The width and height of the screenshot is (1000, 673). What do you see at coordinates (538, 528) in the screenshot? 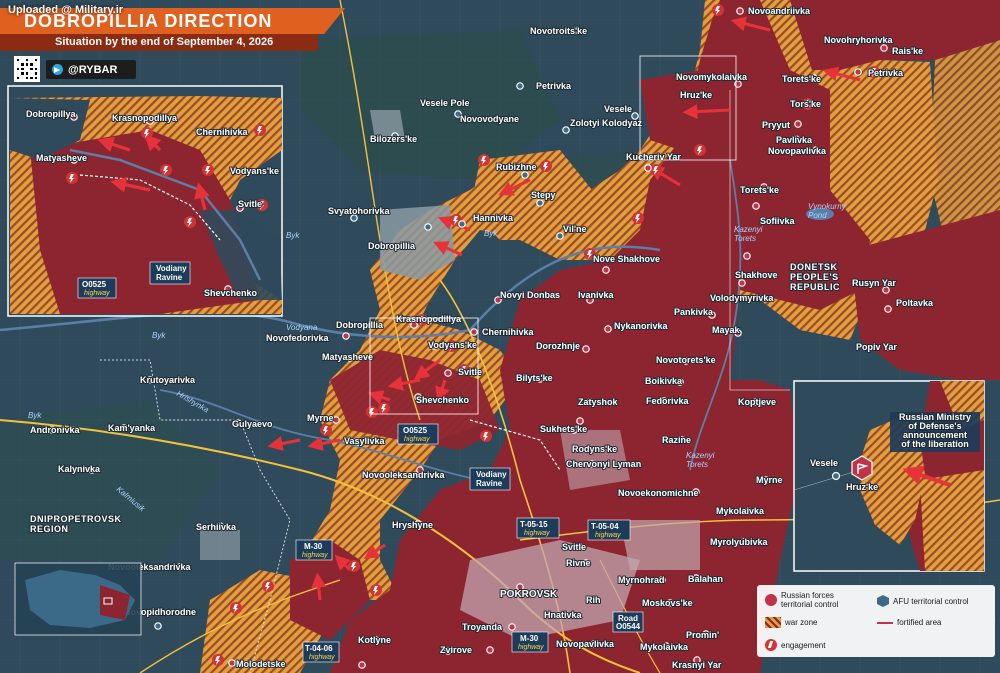
I see `road-tag-t0515: T-05-15 highway` at bounding box center [538, 528].